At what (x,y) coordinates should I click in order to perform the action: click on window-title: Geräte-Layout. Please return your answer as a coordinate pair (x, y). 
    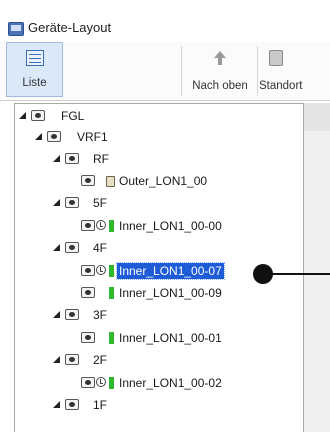
    Looking at the image, I should click on (70, 27).